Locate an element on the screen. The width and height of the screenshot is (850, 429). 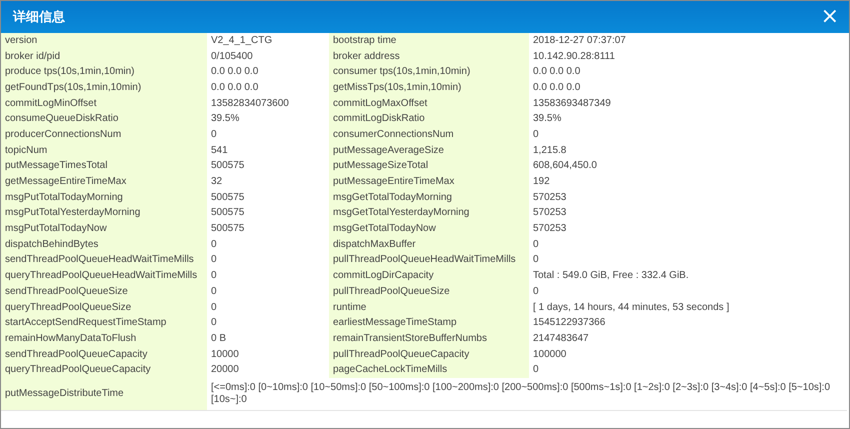
property-name-cell: dispatchBehindBytes is located at coordinates (104, 244).